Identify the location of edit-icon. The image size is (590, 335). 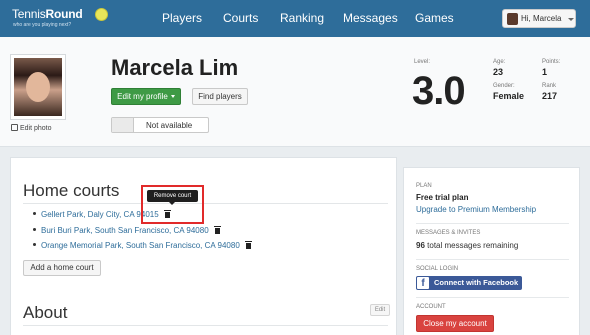
(14, 127).